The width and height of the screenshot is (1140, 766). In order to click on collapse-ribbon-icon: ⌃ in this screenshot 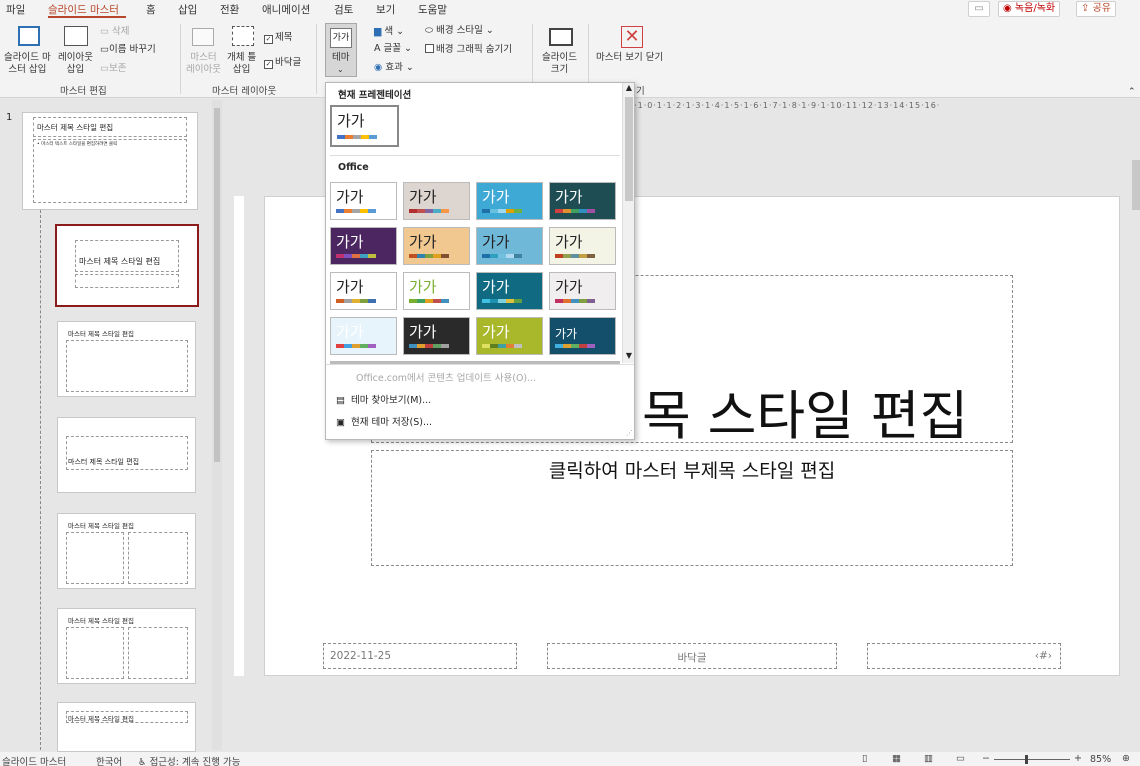, I will do `click(1132, 92)`.